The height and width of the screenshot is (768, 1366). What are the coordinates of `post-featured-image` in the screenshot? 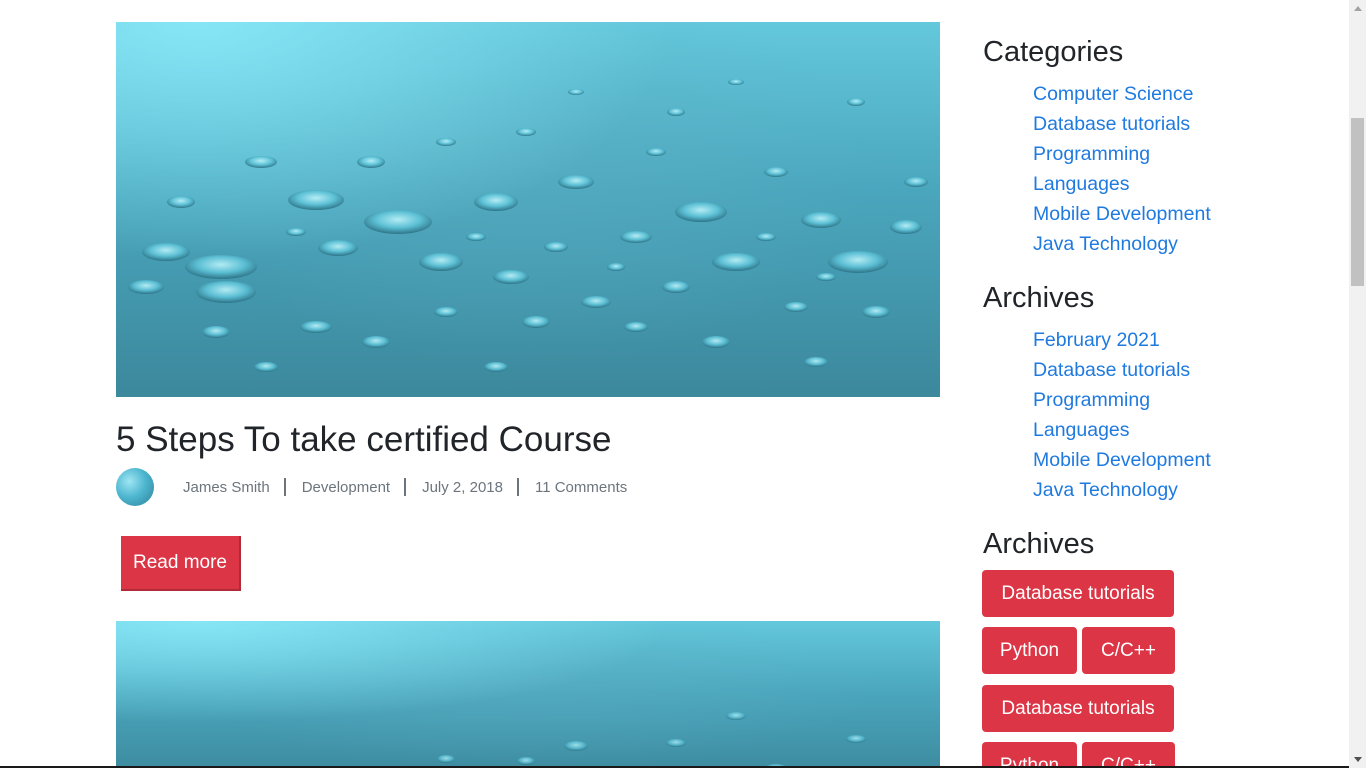 It's located at (528, 694).